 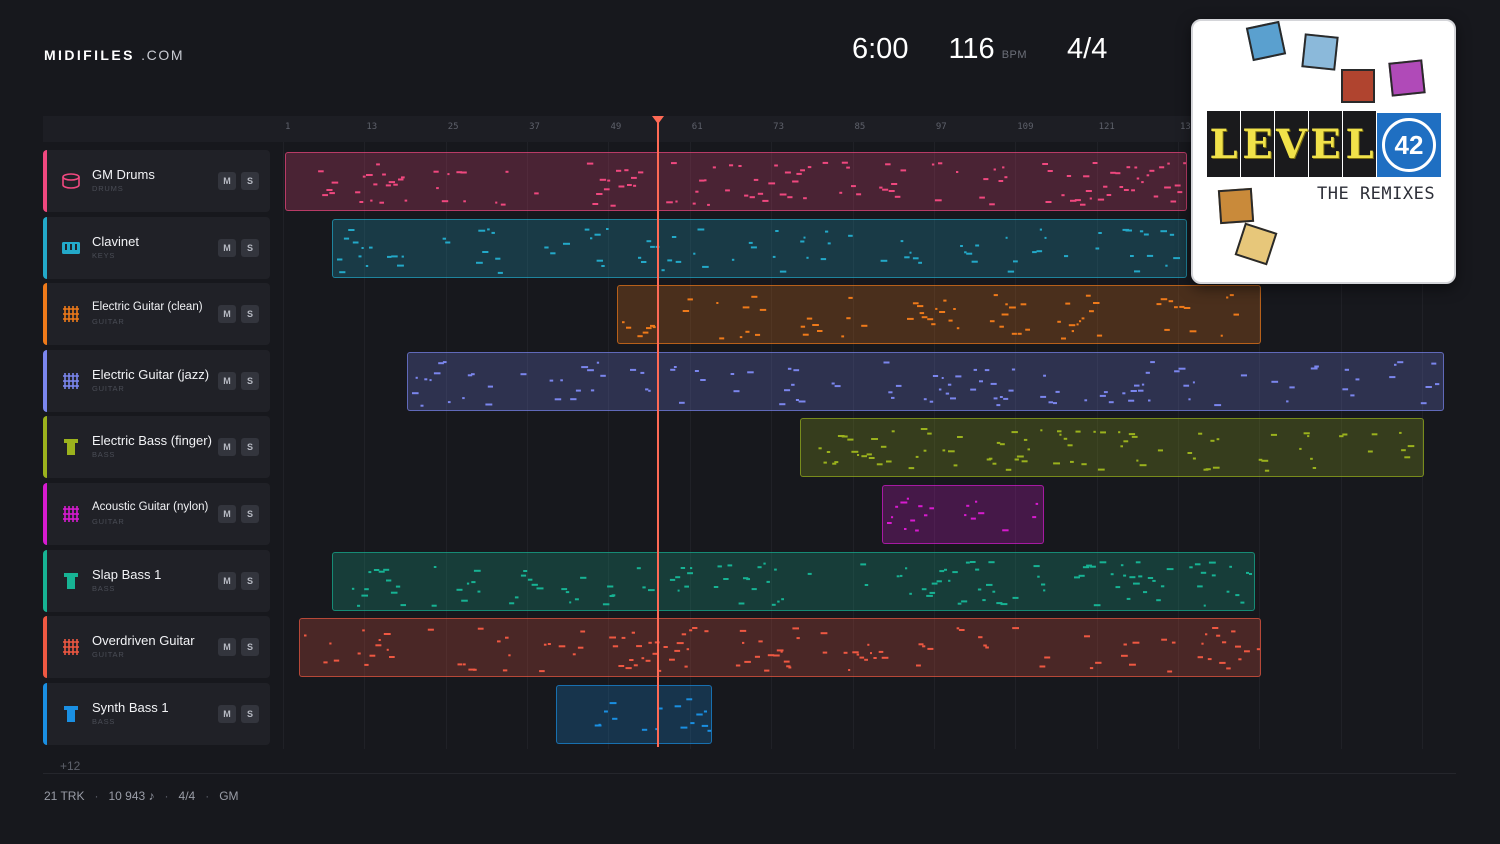 I want to click on playhead, so click(x=657, y=431).